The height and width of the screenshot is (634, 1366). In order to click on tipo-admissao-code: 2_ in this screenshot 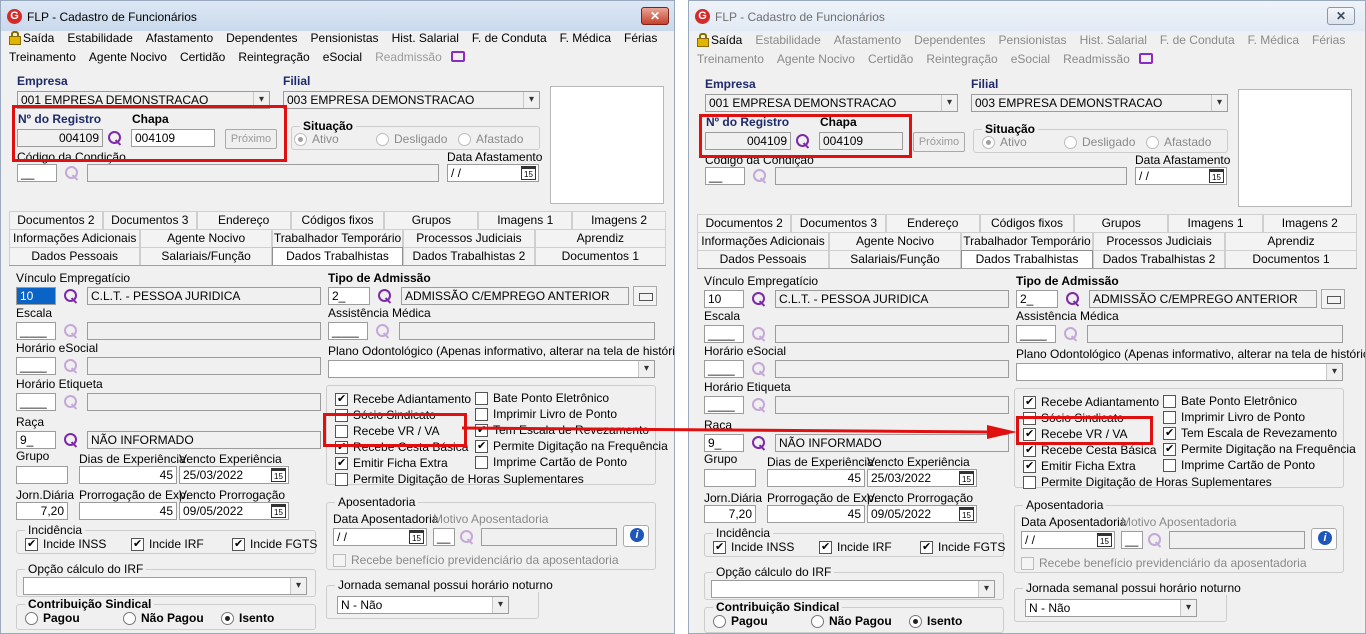, I will do `click(1037, 299)`.